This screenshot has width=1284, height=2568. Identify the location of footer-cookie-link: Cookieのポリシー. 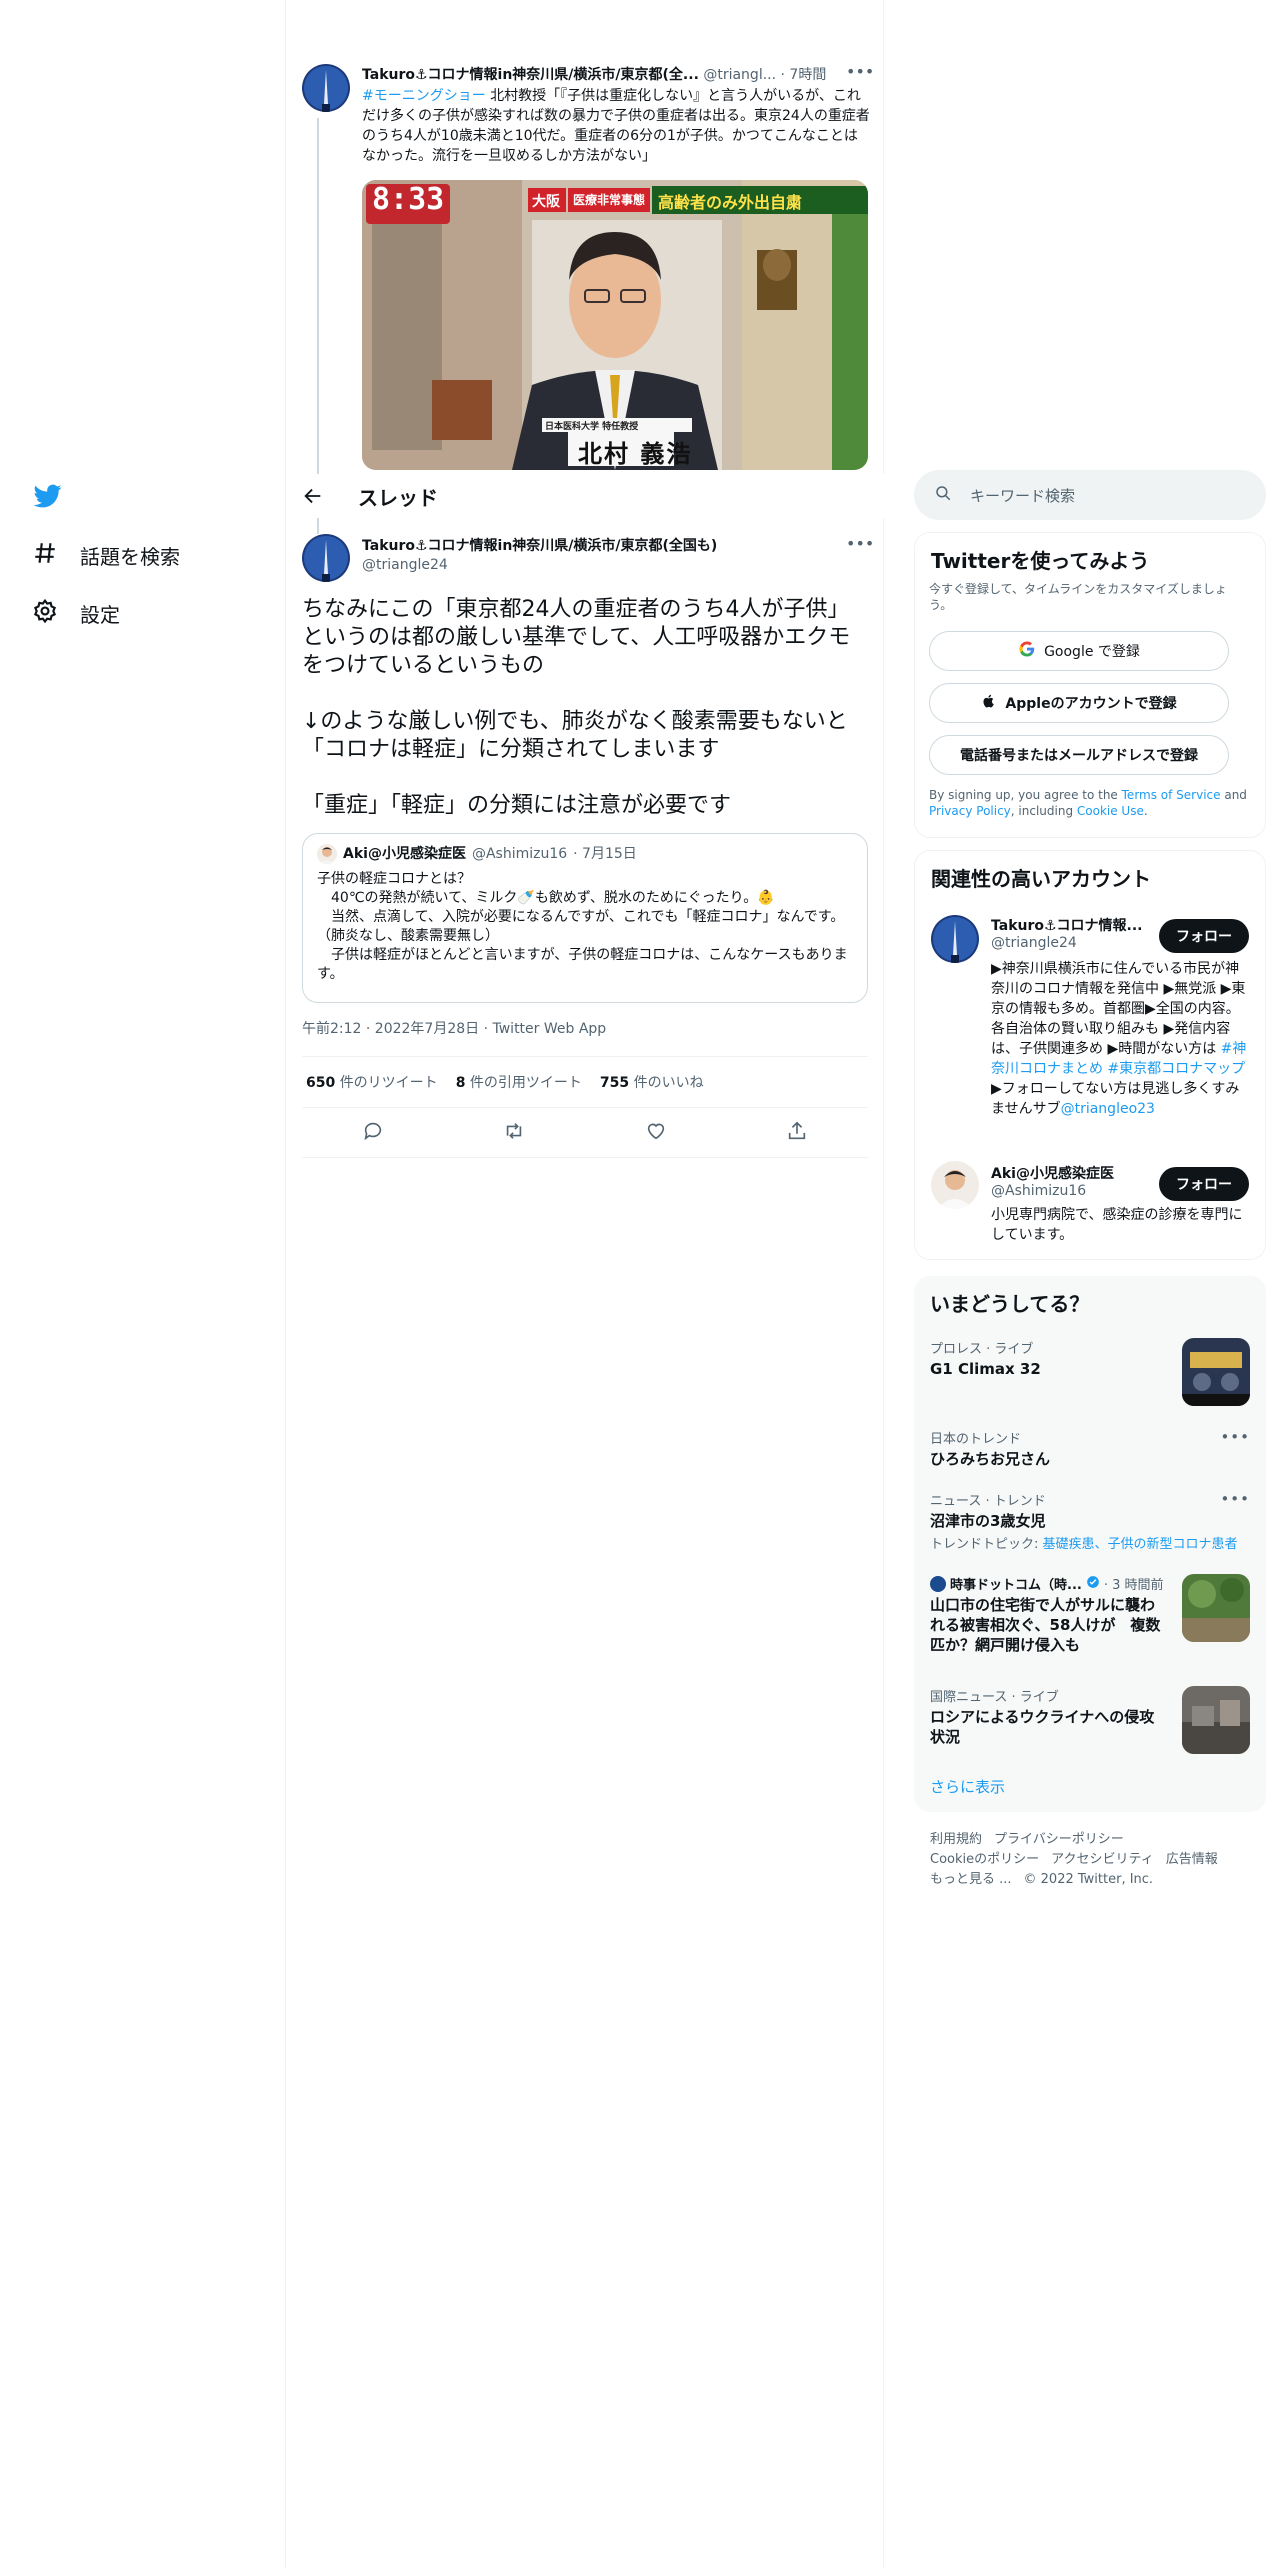
(984, 1859).